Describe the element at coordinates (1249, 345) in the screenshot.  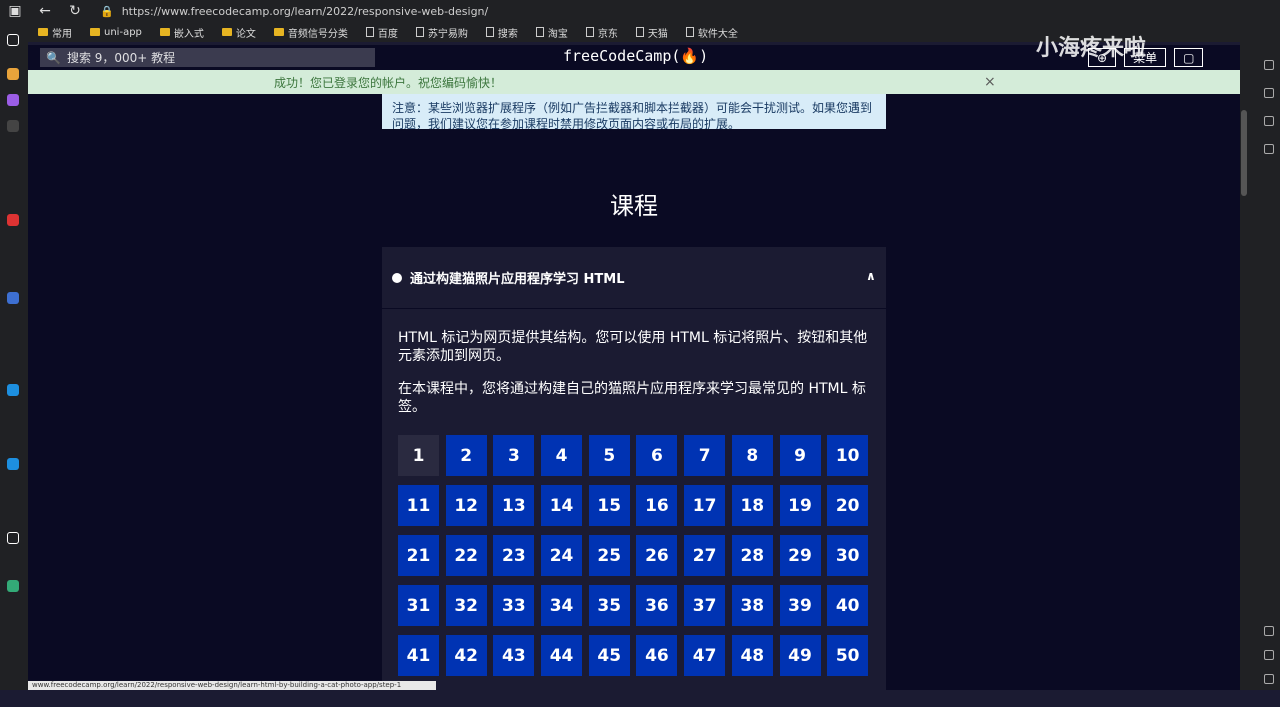
I see `browser-scroll-track` at that location.